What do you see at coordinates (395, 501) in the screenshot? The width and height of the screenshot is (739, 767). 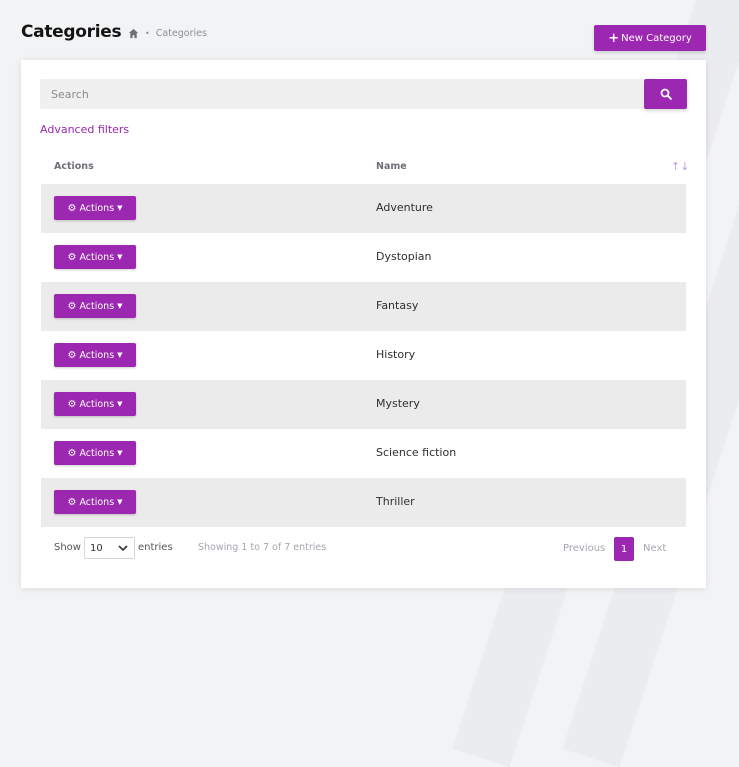 I see `category-name: Thriller` at bounding box center [395, 501].